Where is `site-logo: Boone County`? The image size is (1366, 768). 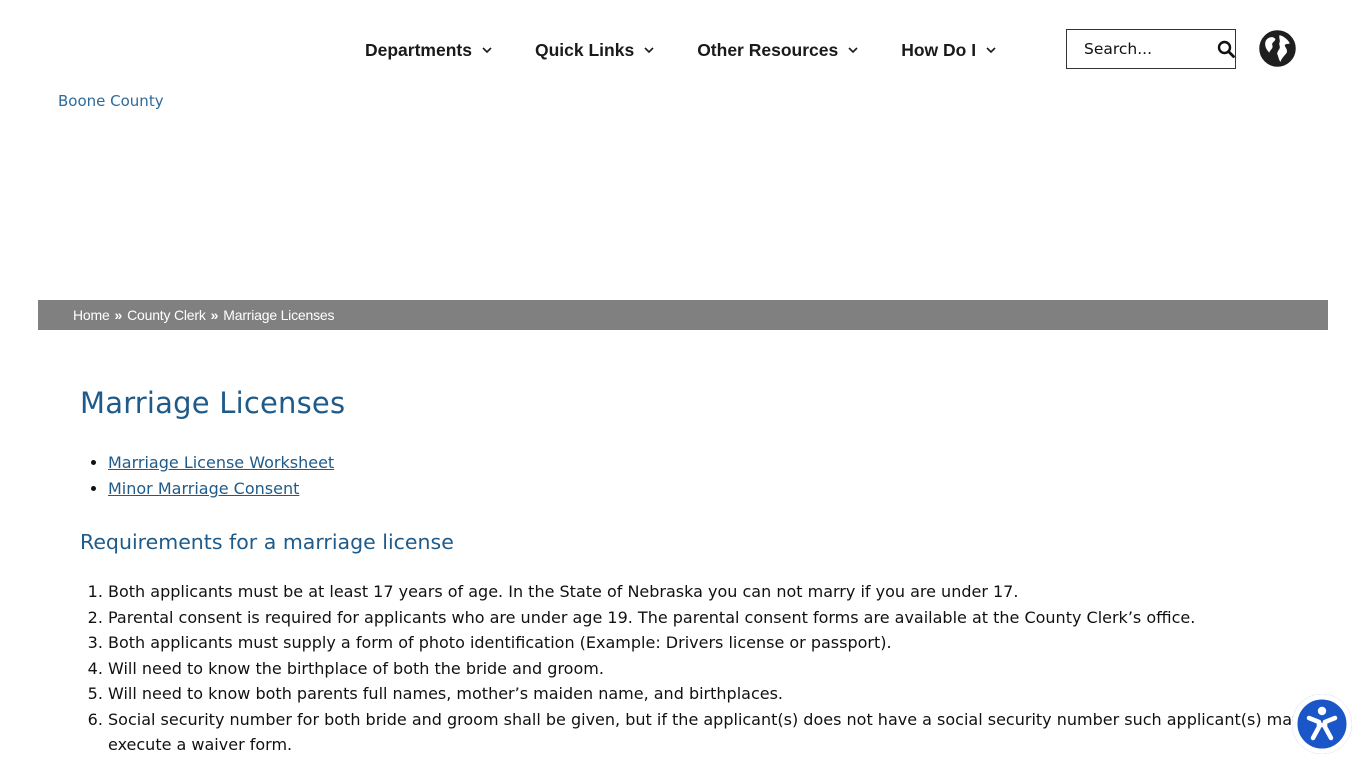
site-logo: Boone County is located at coordinates (111, 101).